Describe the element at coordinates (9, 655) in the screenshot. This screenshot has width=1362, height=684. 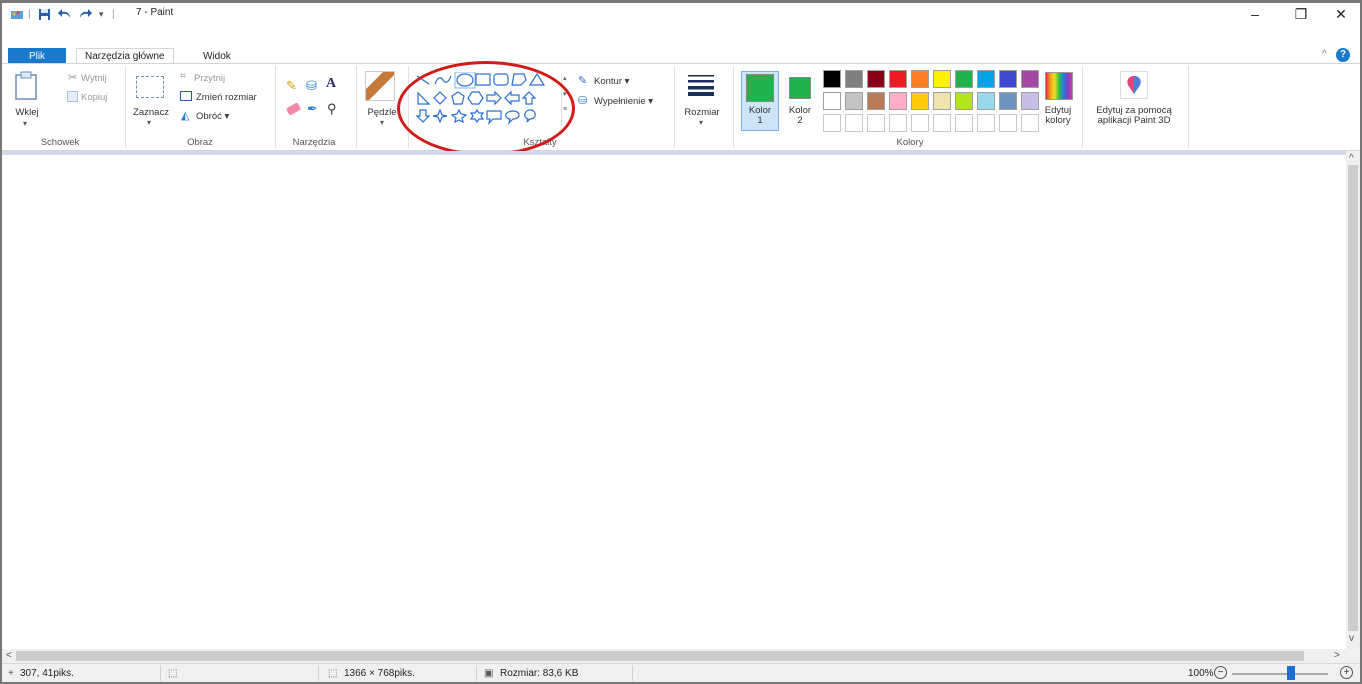
I see `scroll-left-icon: <` at that location.